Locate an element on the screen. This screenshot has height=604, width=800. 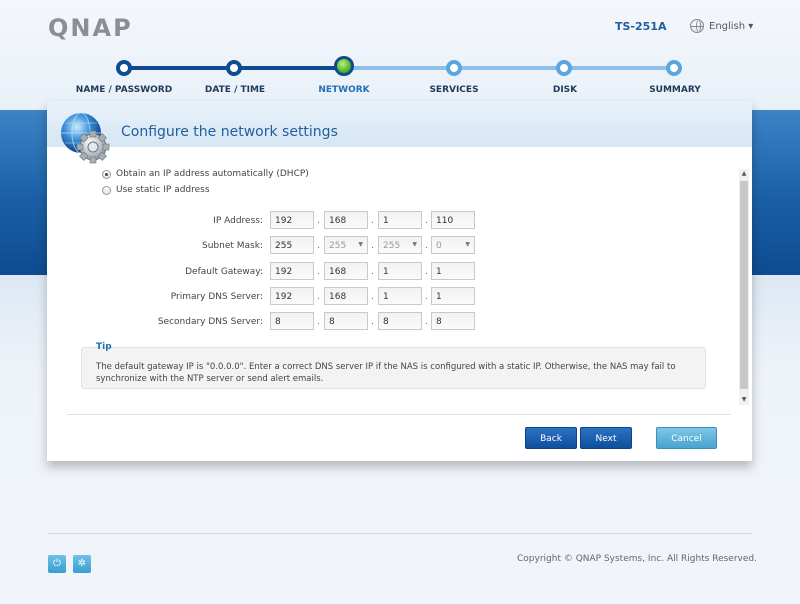
model-name: TS-251A is located at coordinates (641, 26).